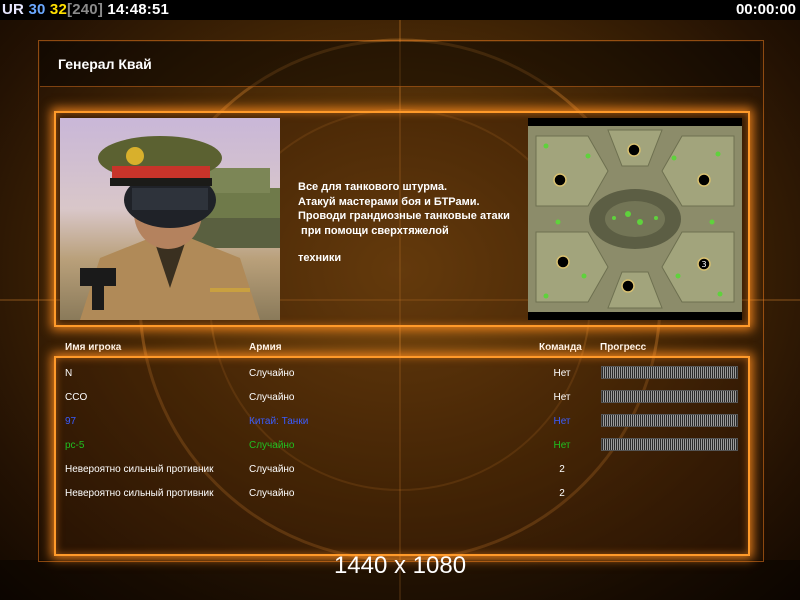  I want to click on description-line: Все для танкового штурма., so click(372, 187).